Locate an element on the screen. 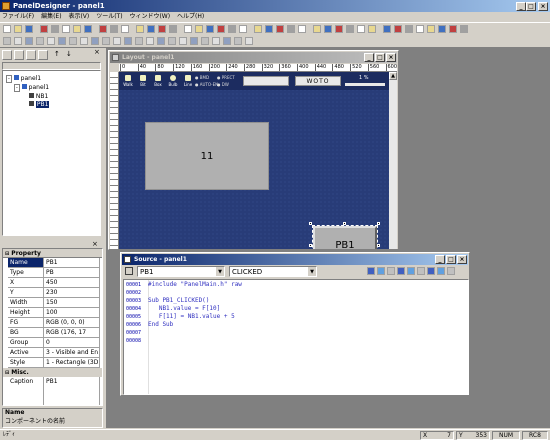 This screenshot has height=440, width=550. property-value: 1 - Rectangle (3D is located at coordinates (72, 363).